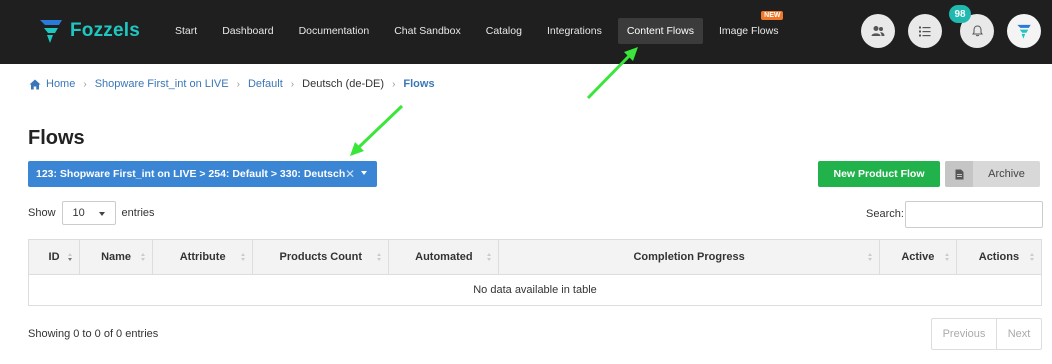 This screenshot has height=364, width=1052. What do you see at coordinates (265, 84) in the screenshot?
I see `breadcrumb-channel: Default` at bounding box center [265, 84].